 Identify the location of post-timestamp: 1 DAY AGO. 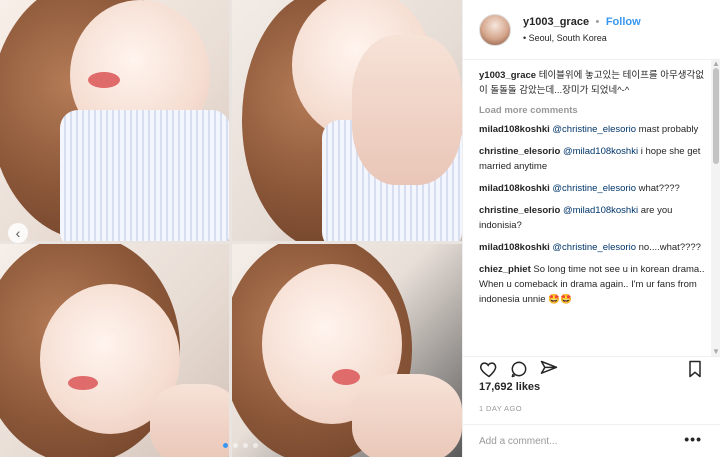
(500, 408).